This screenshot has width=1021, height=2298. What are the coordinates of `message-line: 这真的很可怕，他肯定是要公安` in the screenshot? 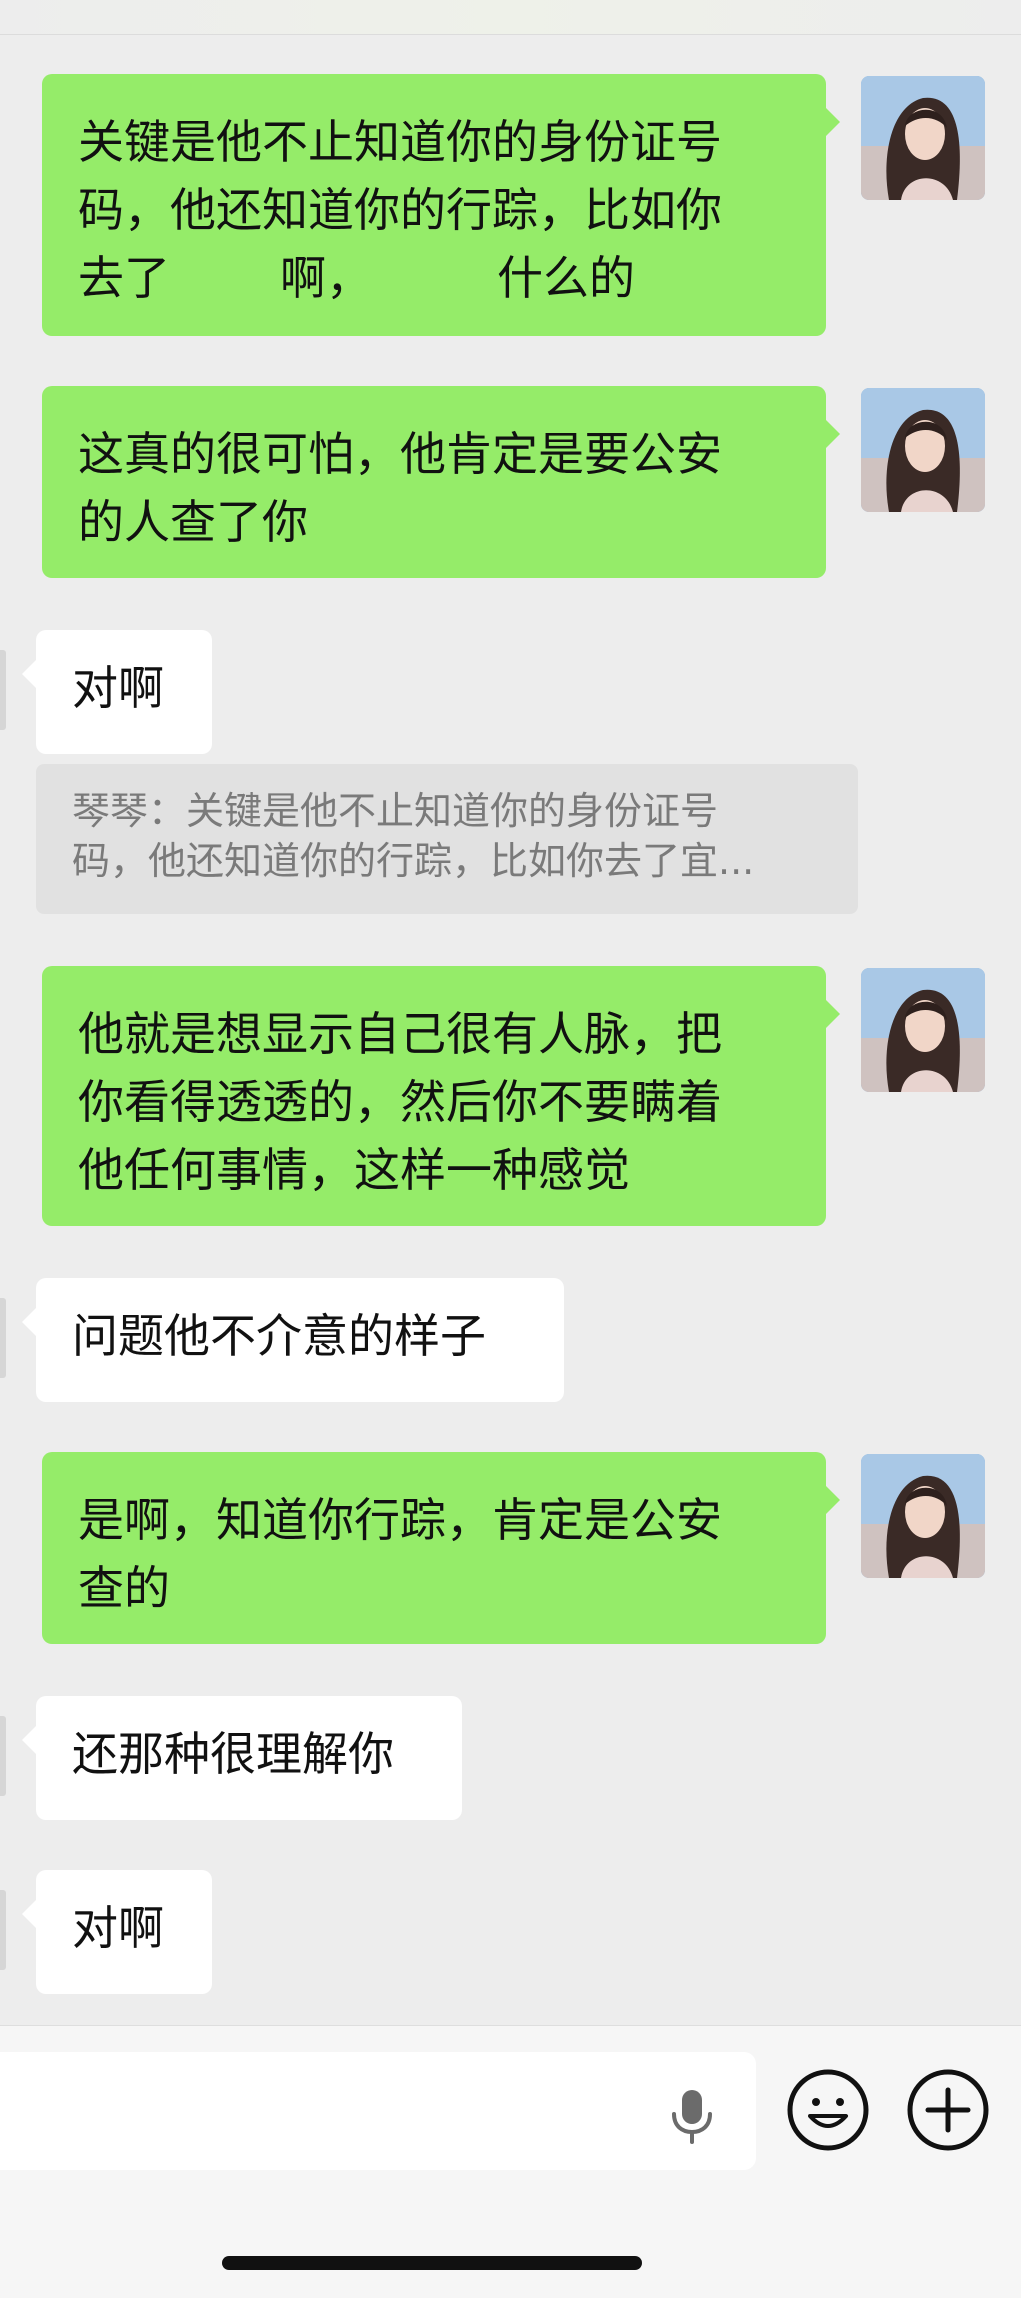 It's located at (400, 454).